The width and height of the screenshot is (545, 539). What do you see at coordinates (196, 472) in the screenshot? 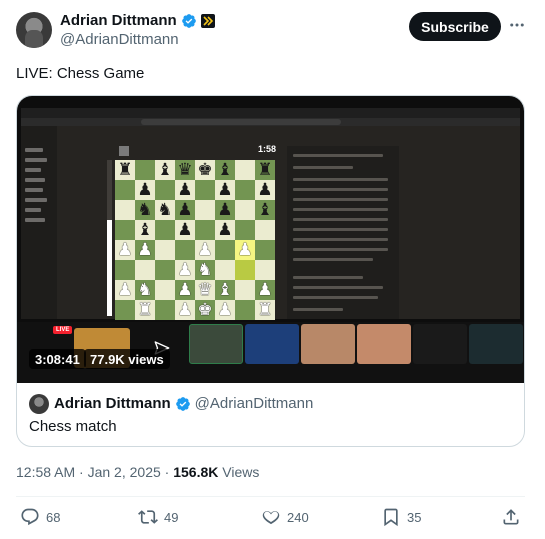
I see `views-count: 156.8K` at bounding box center [196, 472].